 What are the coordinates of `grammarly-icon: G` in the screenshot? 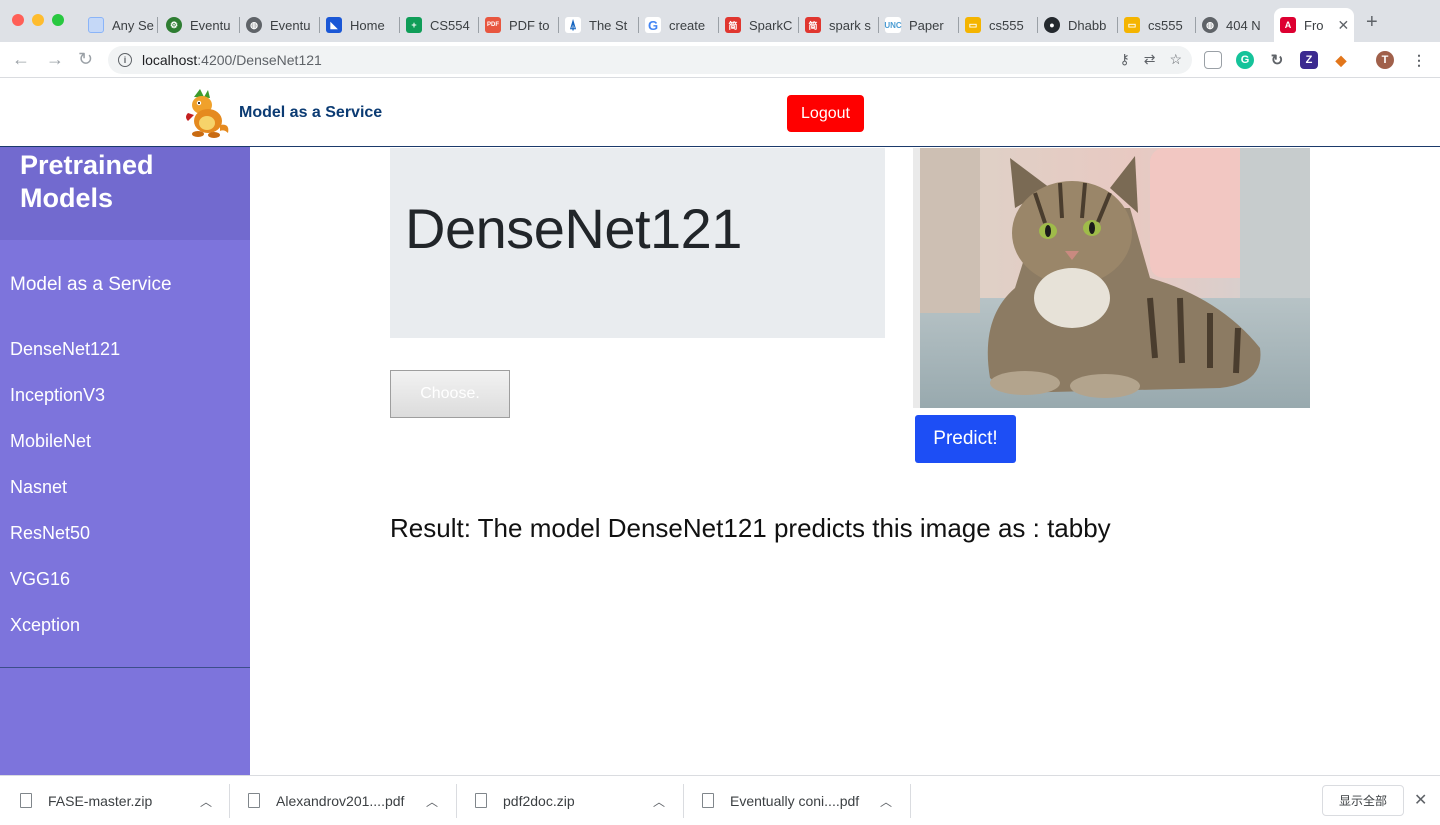 It's located at (1245, 60).